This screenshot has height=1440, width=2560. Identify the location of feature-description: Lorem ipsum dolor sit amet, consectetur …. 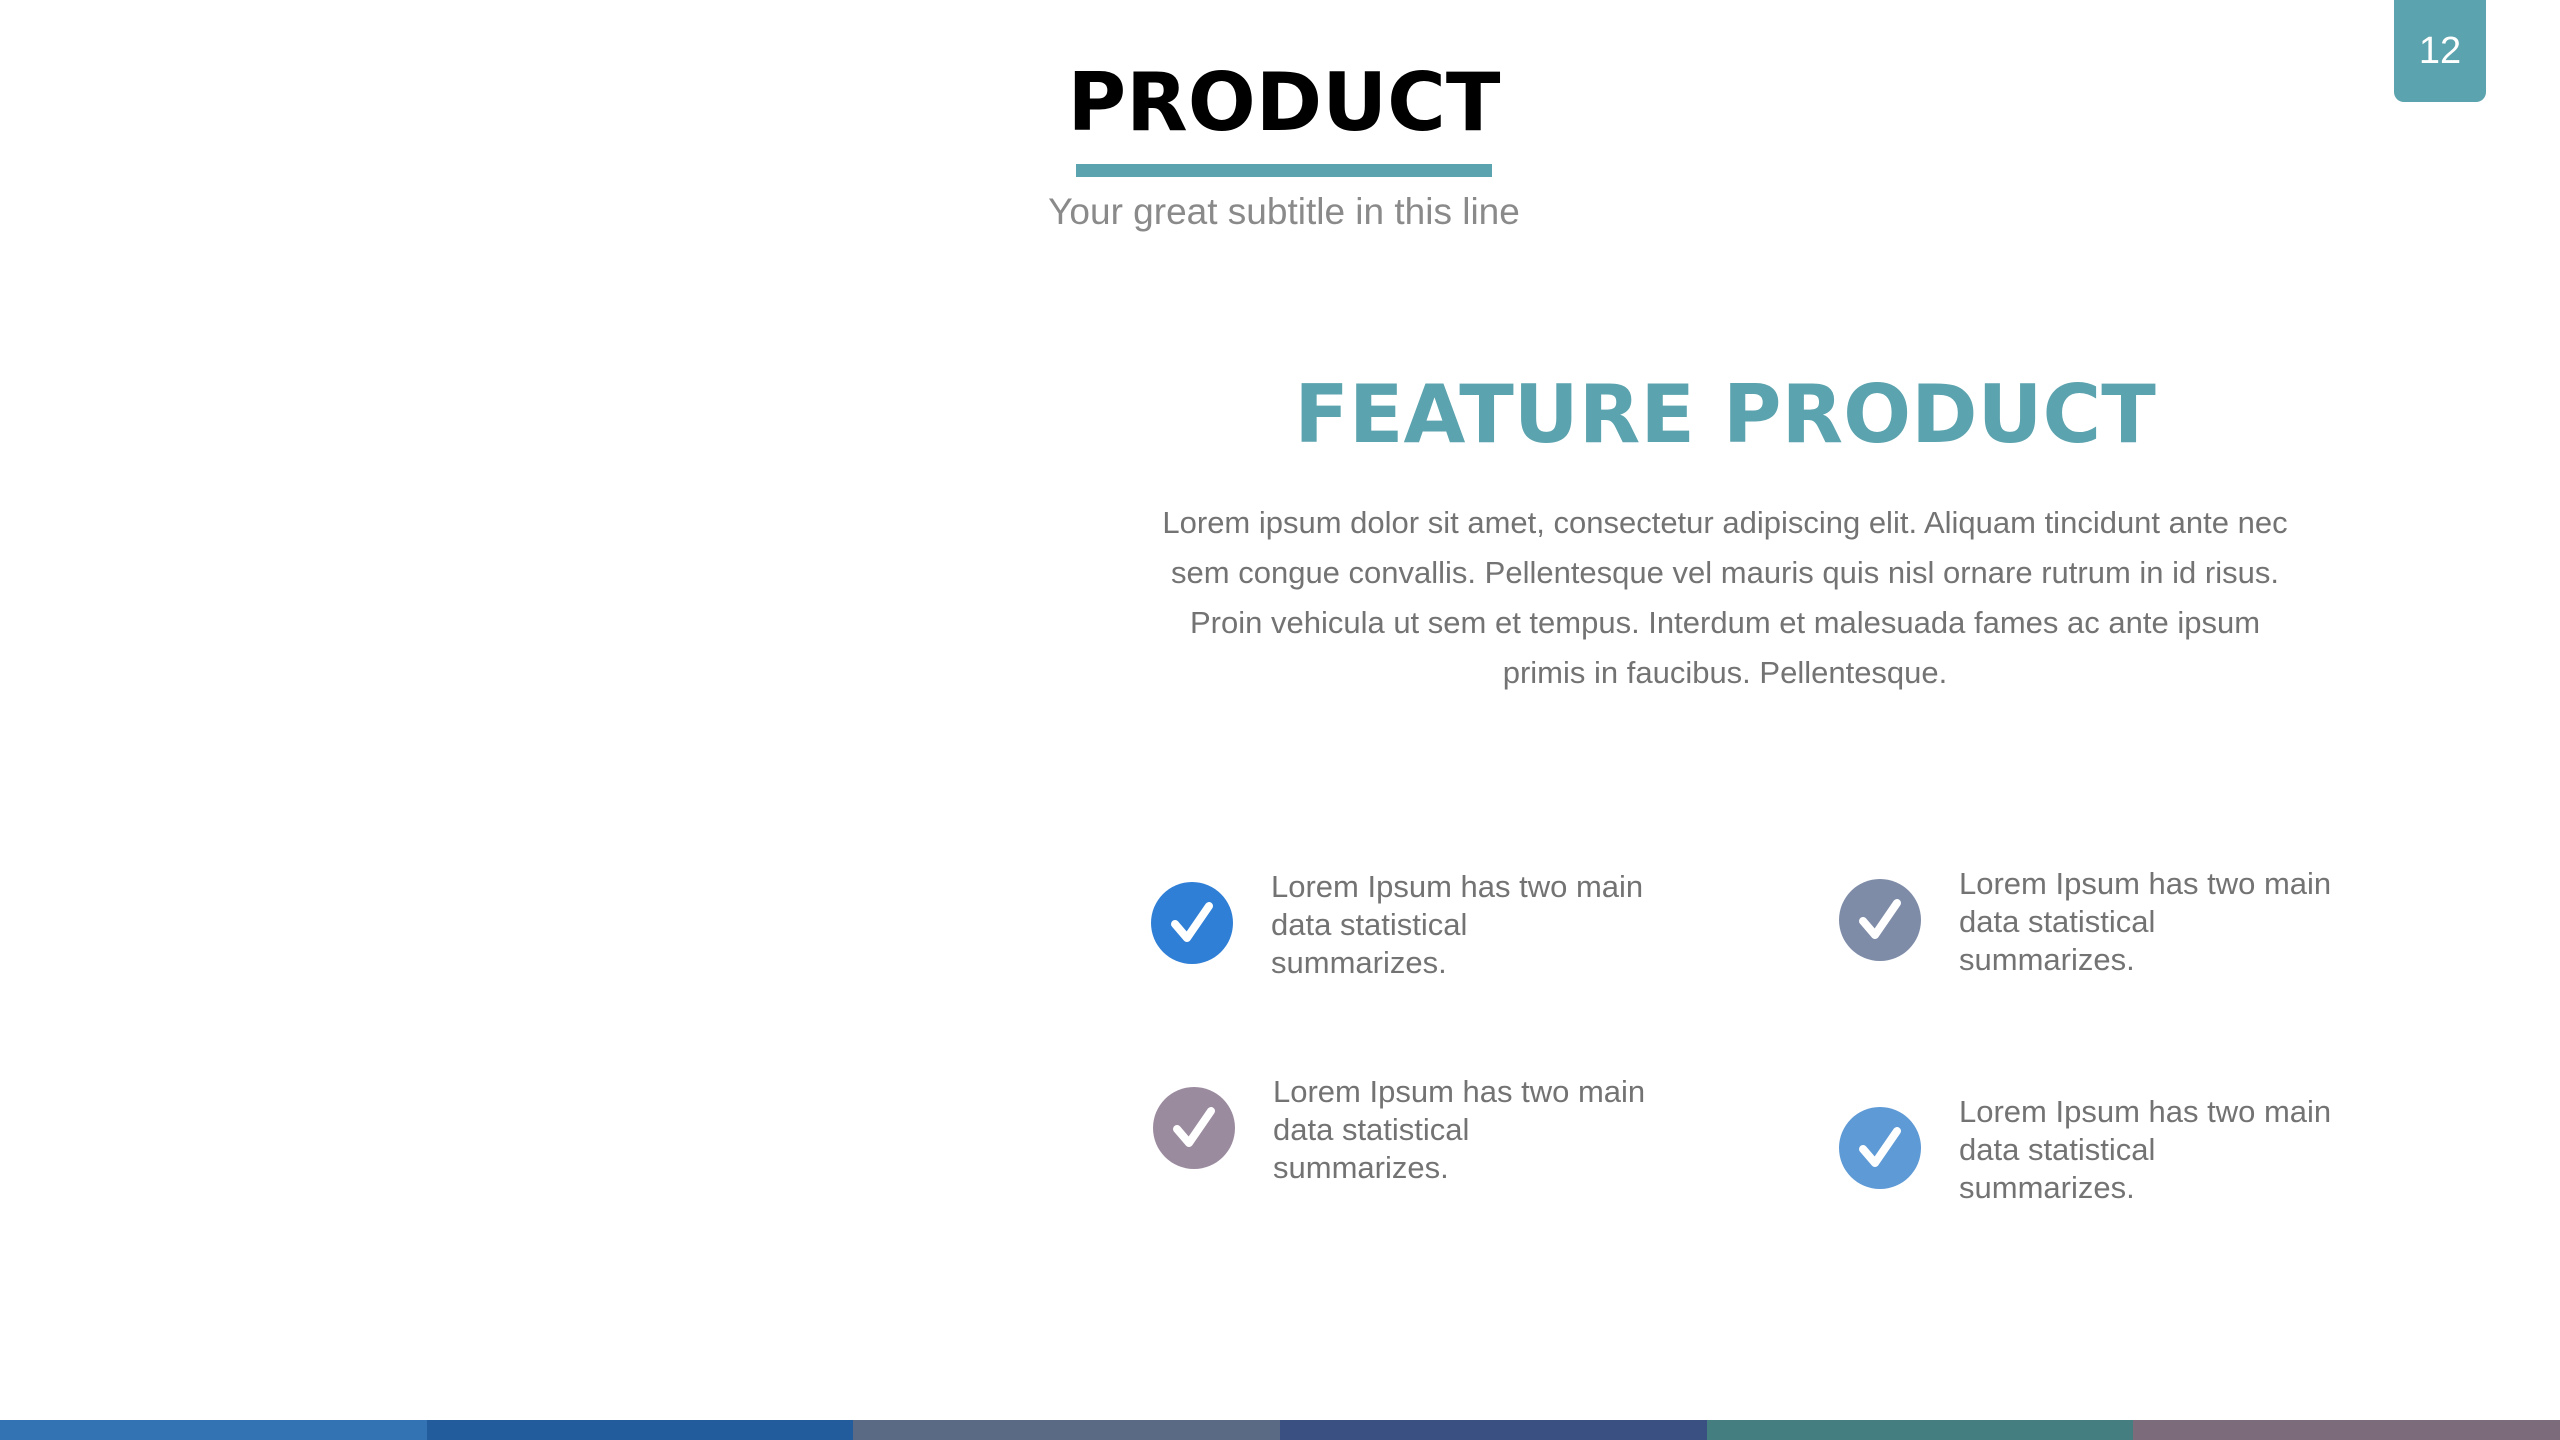
(1725, 597).